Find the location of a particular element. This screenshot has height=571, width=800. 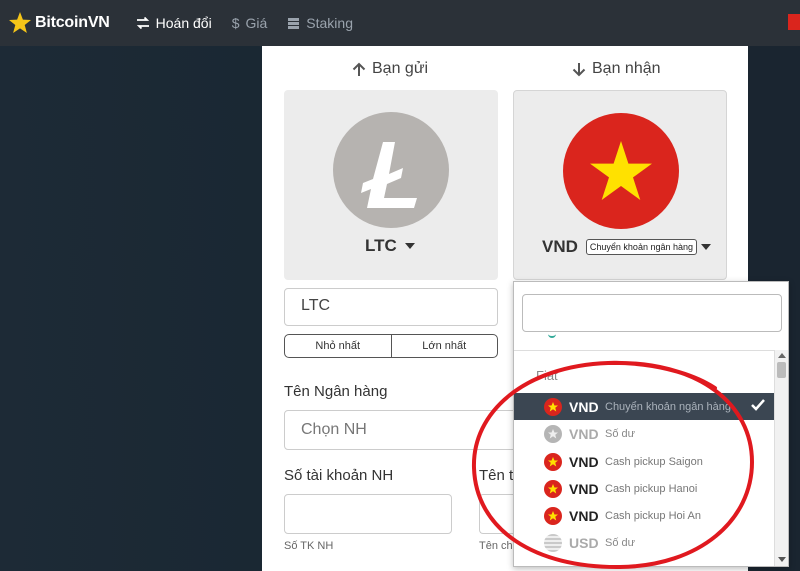

scroll-up-icon is located at coordinates (782, 355).